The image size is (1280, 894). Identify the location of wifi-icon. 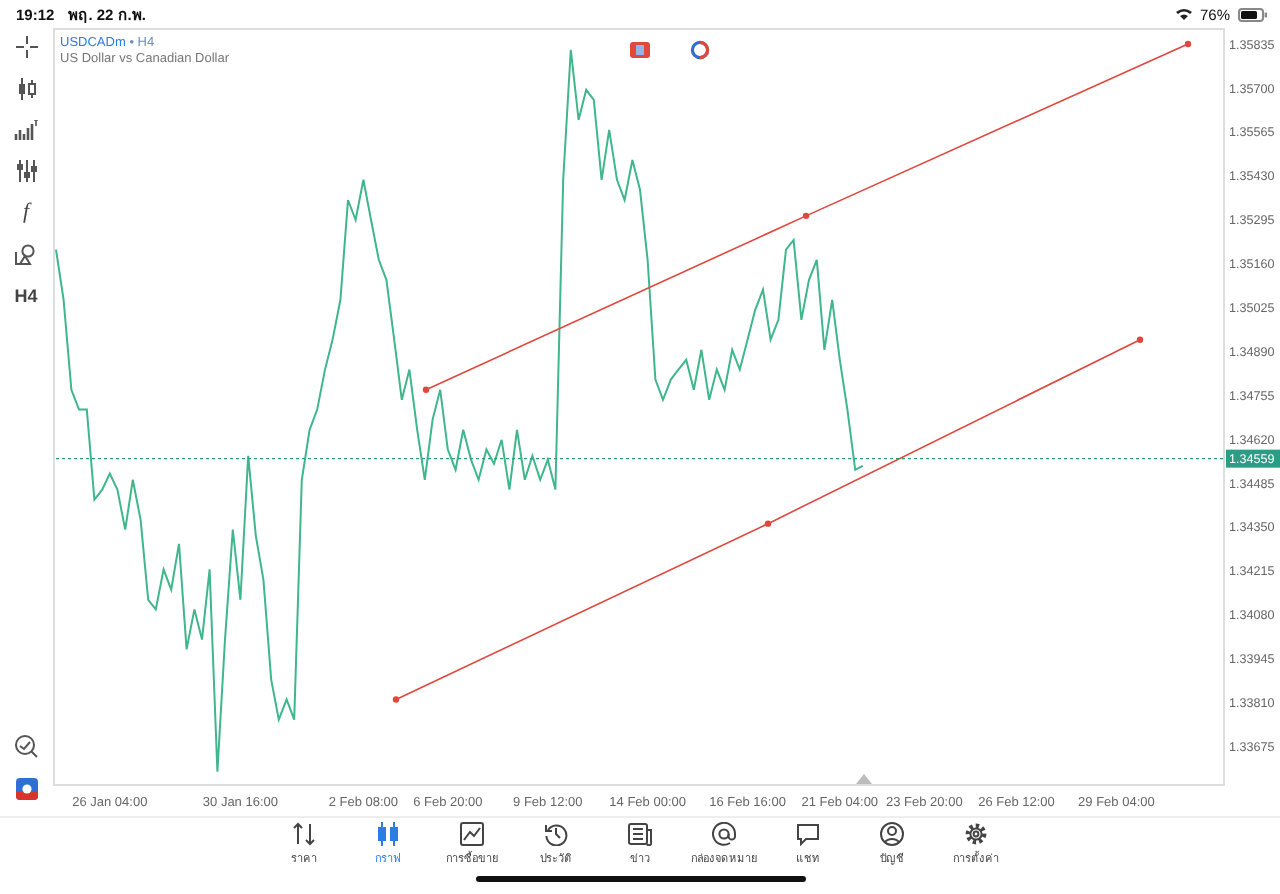
(1183, 14).